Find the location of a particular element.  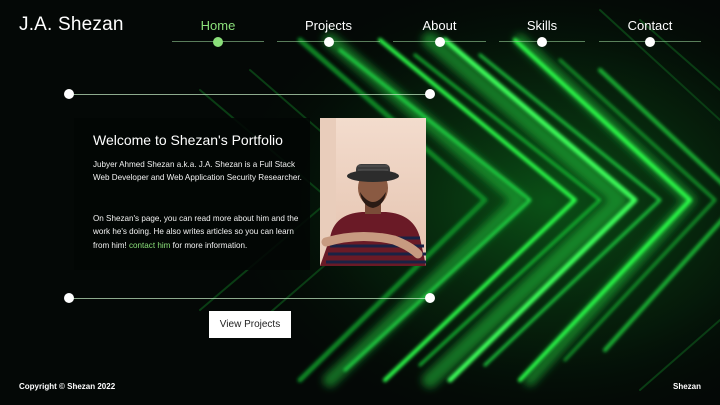

nav-contact-label: Contact is located at coordinates (650, 25).